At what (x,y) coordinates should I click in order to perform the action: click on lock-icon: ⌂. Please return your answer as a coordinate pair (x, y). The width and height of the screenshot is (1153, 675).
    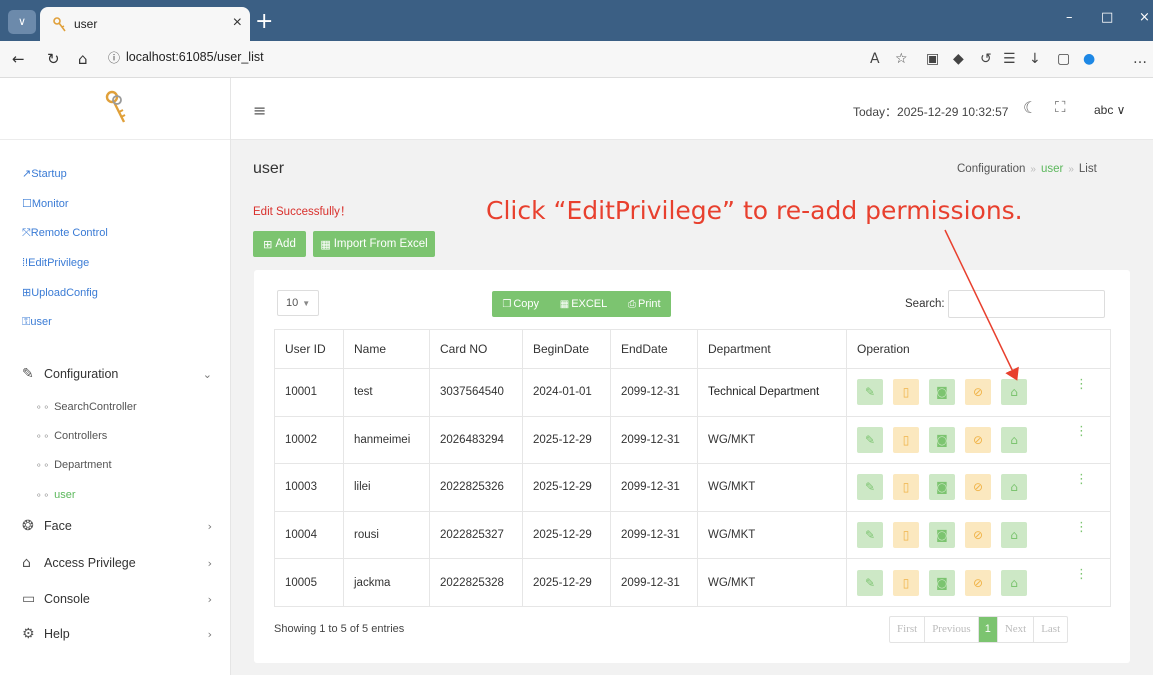
    Looking at the image, I should click on (1014, 439).